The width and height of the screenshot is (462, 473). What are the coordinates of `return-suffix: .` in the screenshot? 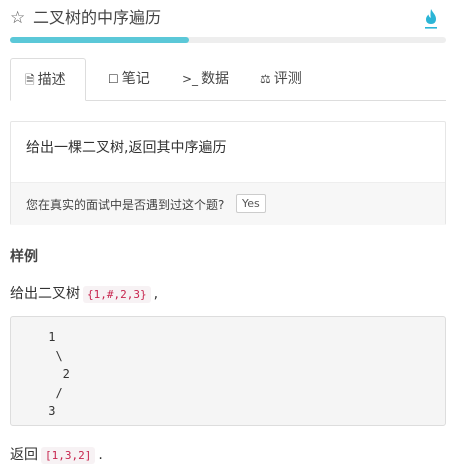 It's located at (100, 455).